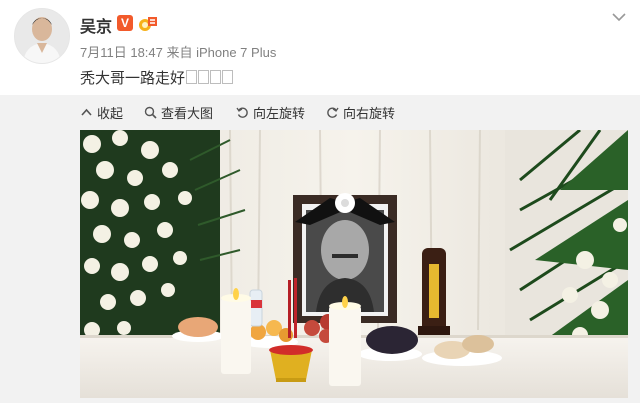 This screenshot has height=403, width=640. What do you see at coordinates (187, 113) in the screenshot?
I see `view-large-label: 查看大图` at bounding box center [187, 113].